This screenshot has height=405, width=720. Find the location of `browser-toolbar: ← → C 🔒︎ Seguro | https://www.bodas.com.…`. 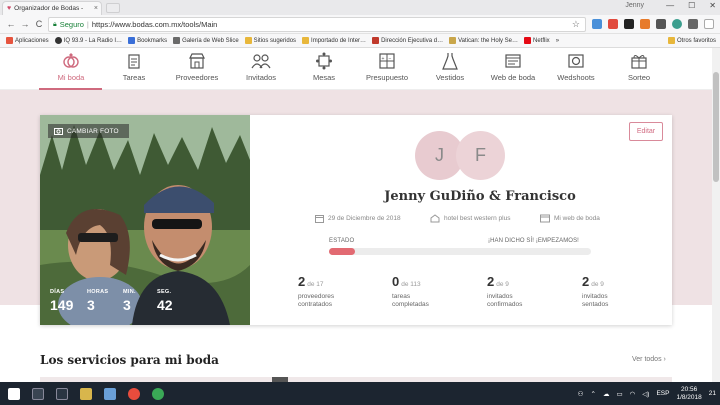

browser-toolbar: ← → C 🔒︎ Seguro | https://www.bodas.com.… is located at coordinates (360, 24).